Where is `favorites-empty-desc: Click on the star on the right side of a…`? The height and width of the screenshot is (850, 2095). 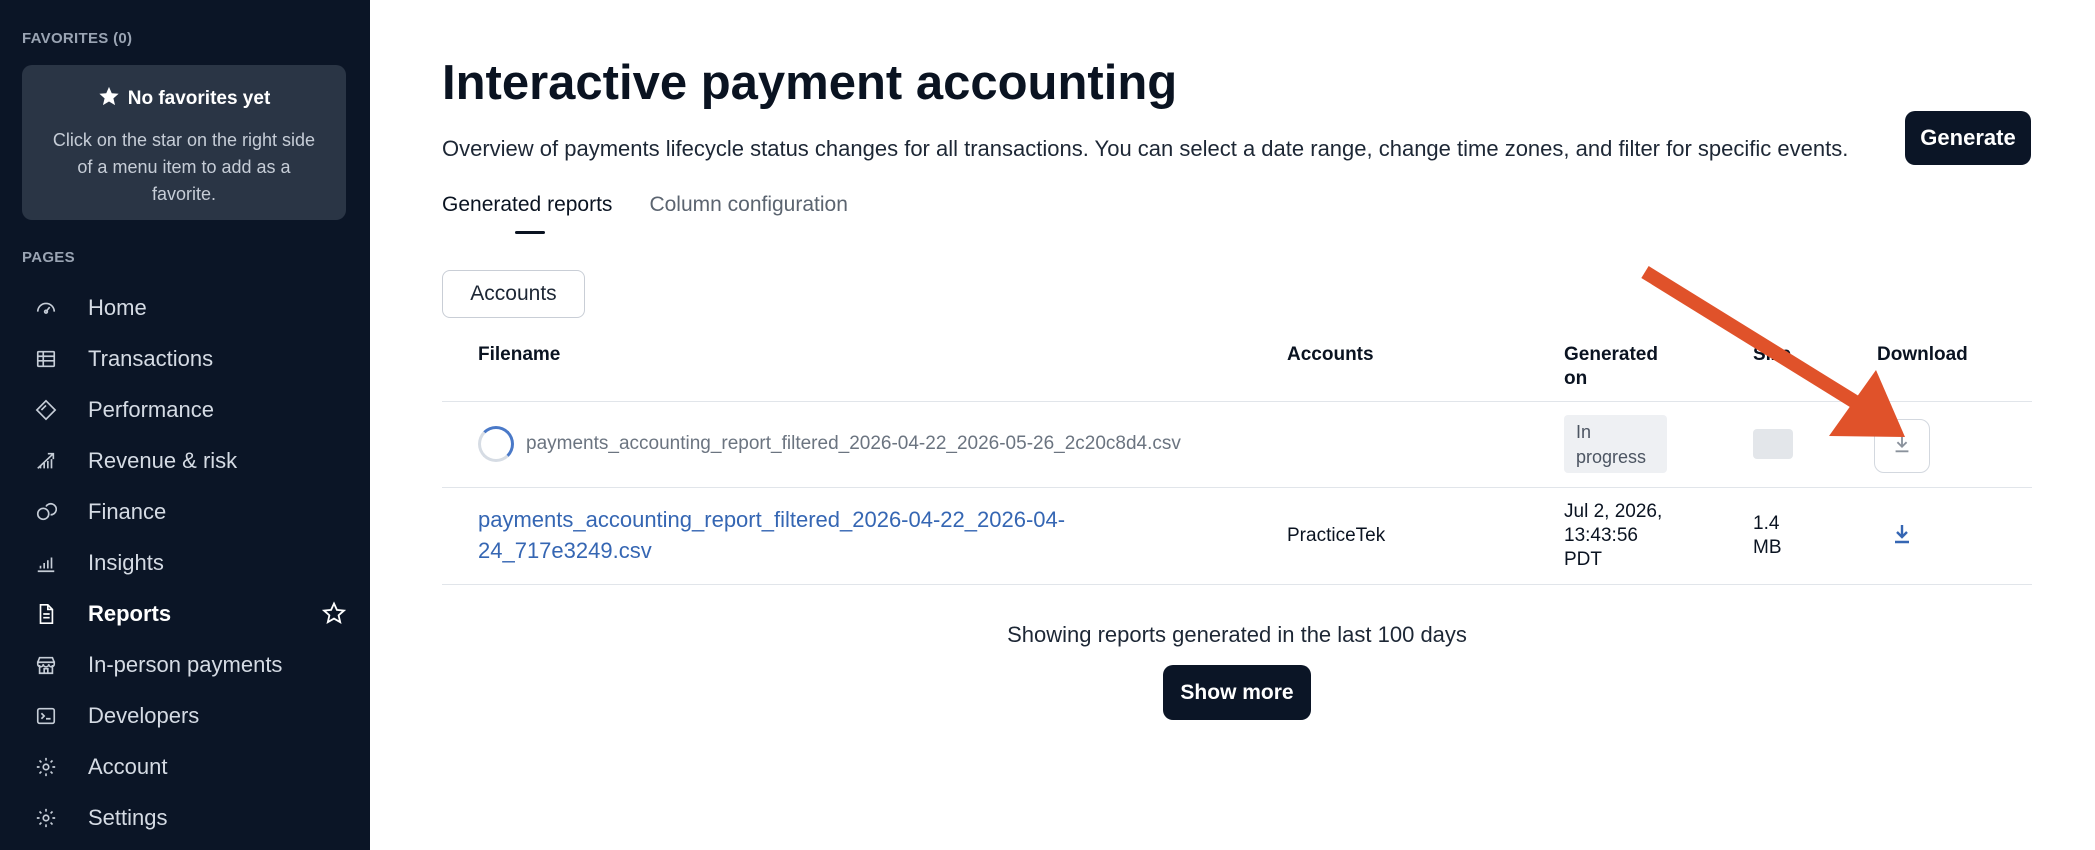 favorites-empty-desc: Click on the star on the right side of a… is located at coordinates (184, 167).